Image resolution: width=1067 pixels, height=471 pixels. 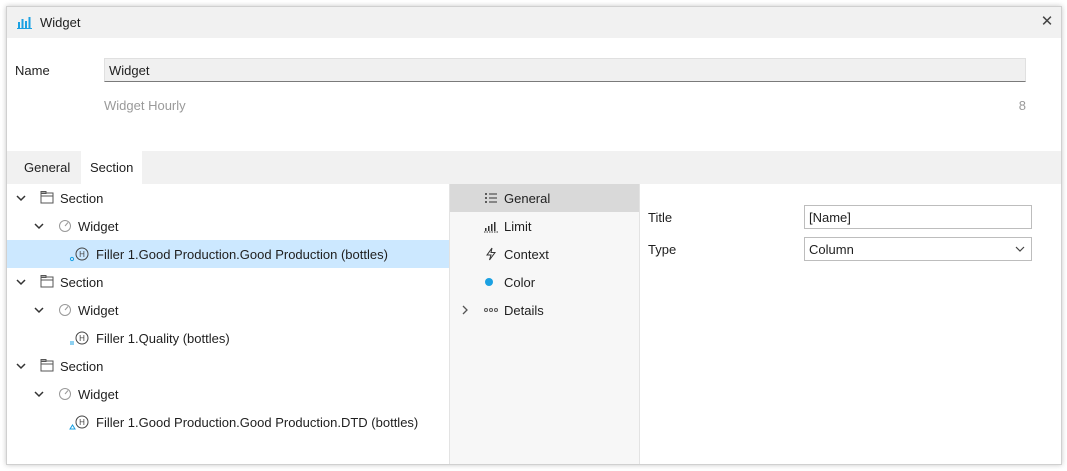 What do you see at coordinates (491, 310) in the screenshot?
I see `dots-icon` at bounding box center [491, 310].